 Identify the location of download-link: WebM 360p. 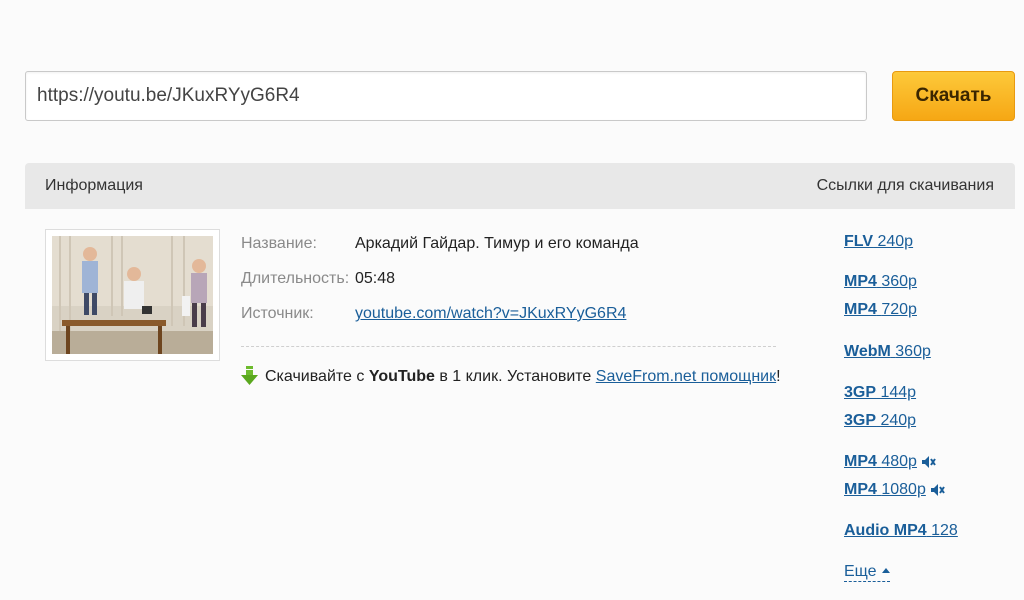
(887, 352).